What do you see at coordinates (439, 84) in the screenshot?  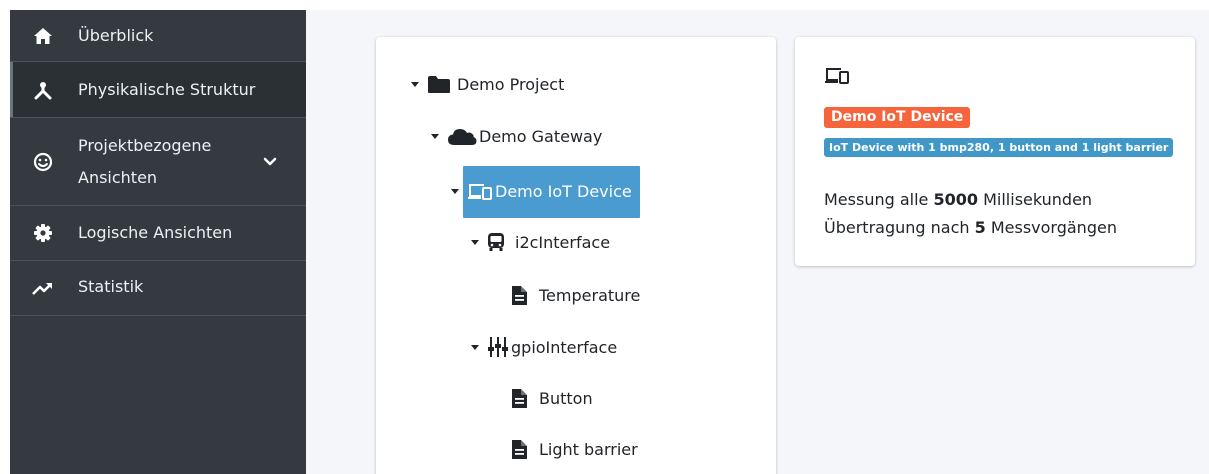 I see `folder-icon` at bounding box center [439, 84].